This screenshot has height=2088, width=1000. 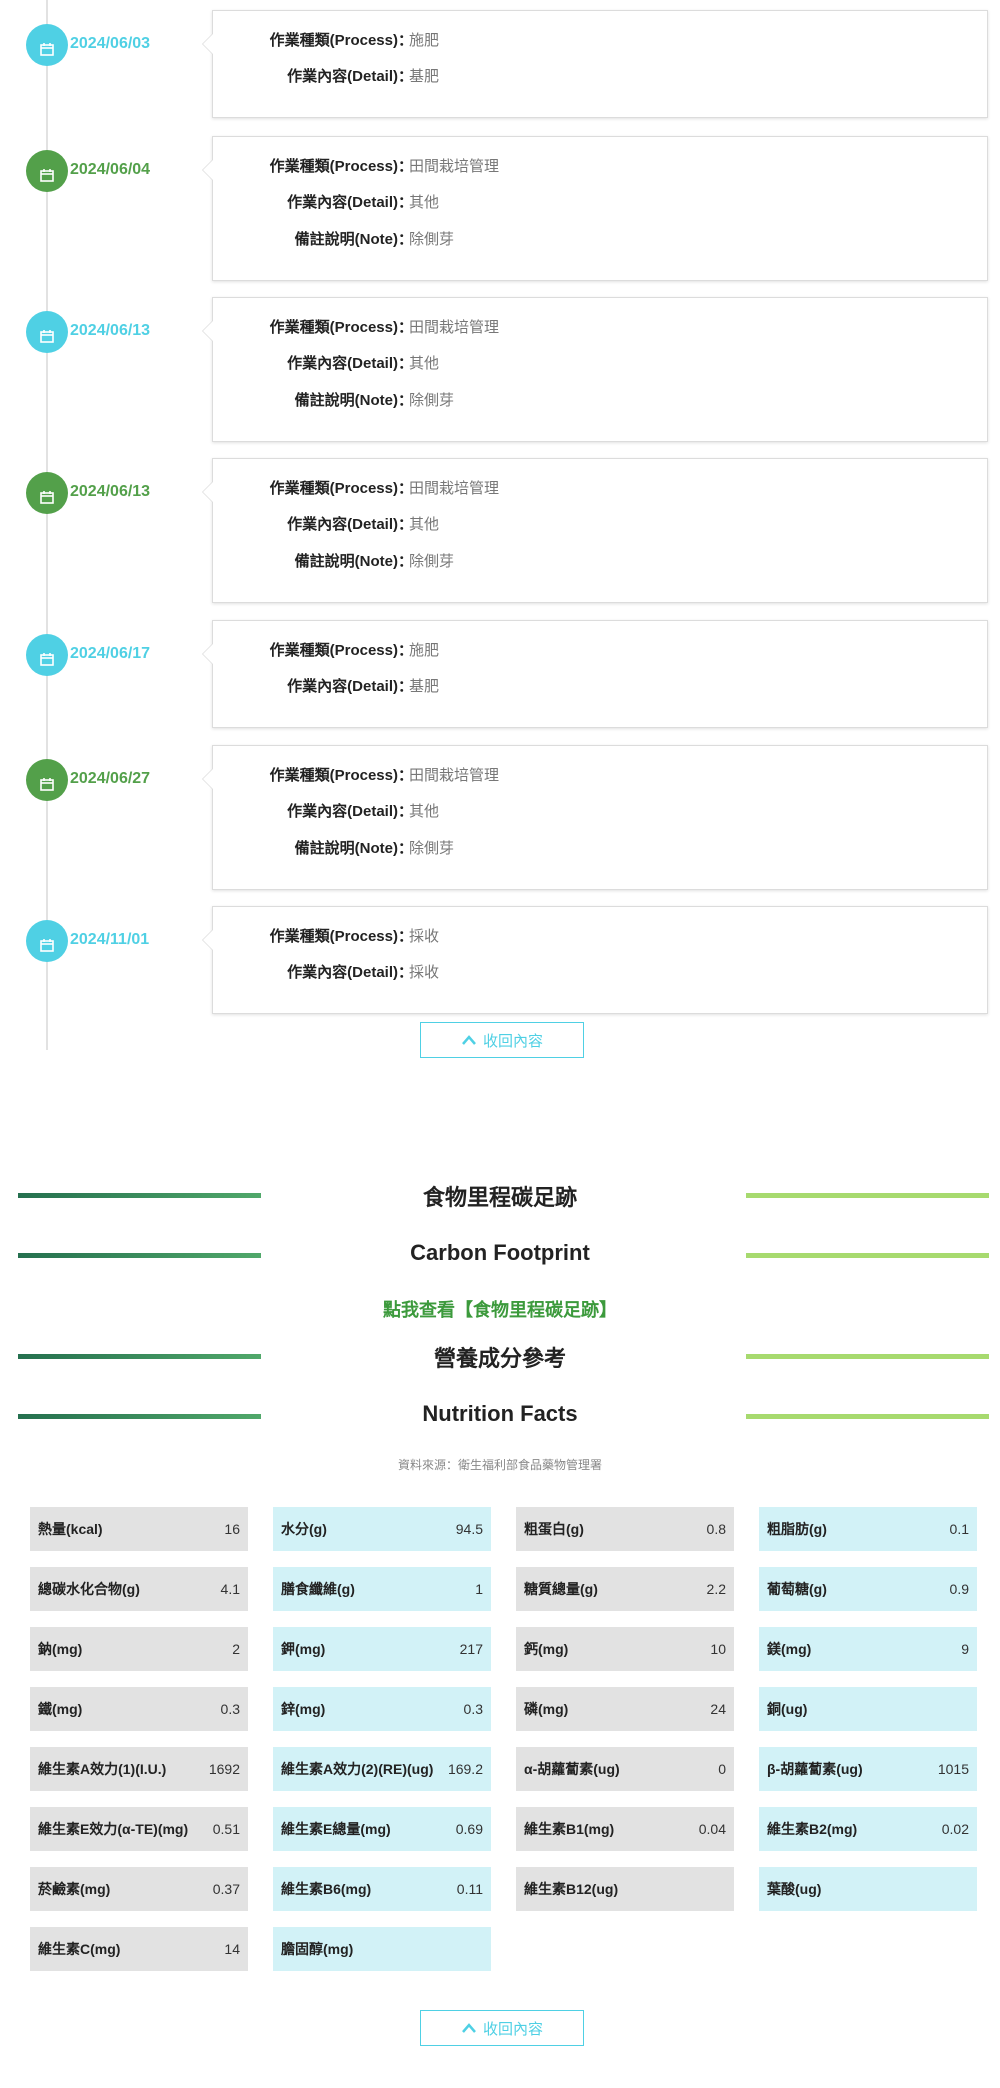 What do you see at coordinates (569, 1829) in the screenshot?
I see `nutrient-name: 維生素B1(mg)` at bounding box center [569, 1829].